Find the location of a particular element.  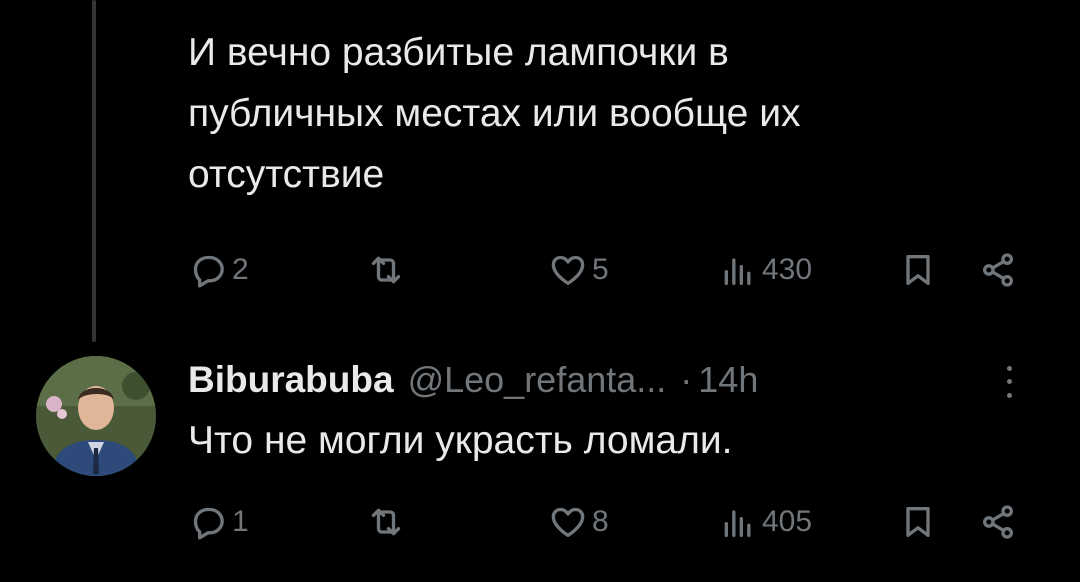

more-icon is located at coordinates (1009, 369).